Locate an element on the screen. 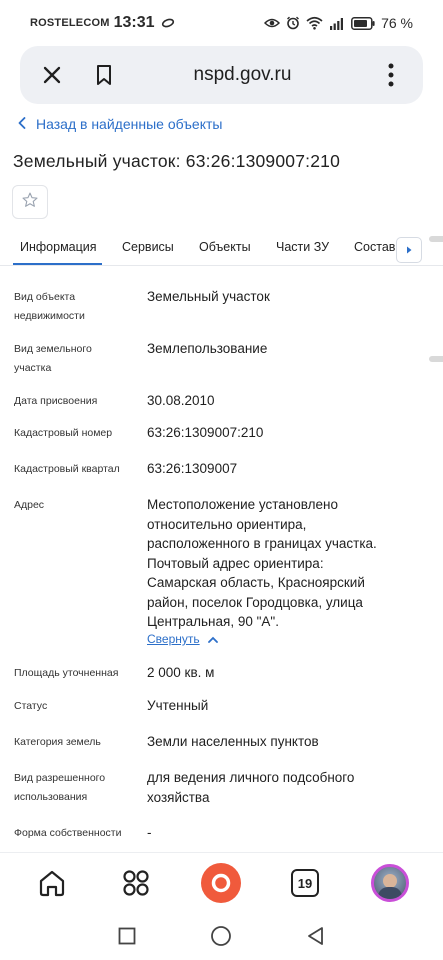 This screenshot has height=960, width=443. battery-percent: 76 % is located at coordinates (397, 23).